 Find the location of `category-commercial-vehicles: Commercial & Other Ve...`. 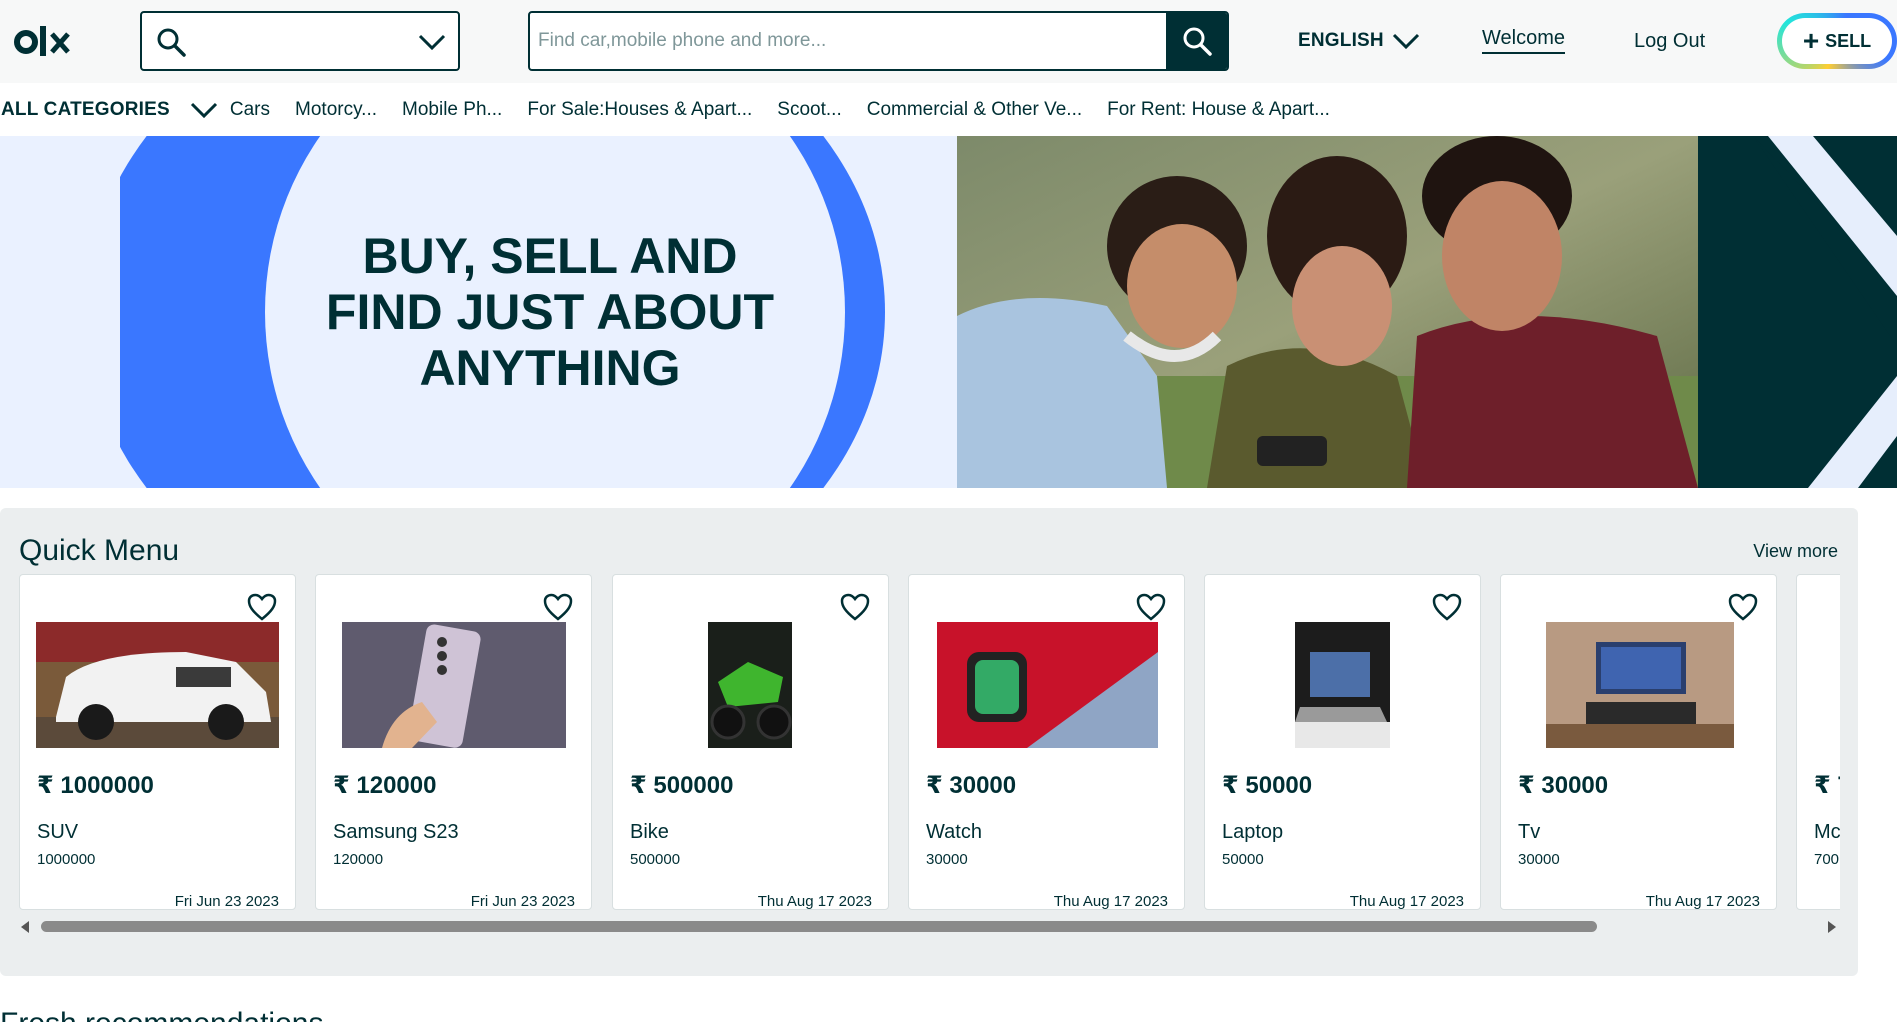

category-commercial-vehicles: Commercial & Other Ve... is located at coordinates (974, 110).